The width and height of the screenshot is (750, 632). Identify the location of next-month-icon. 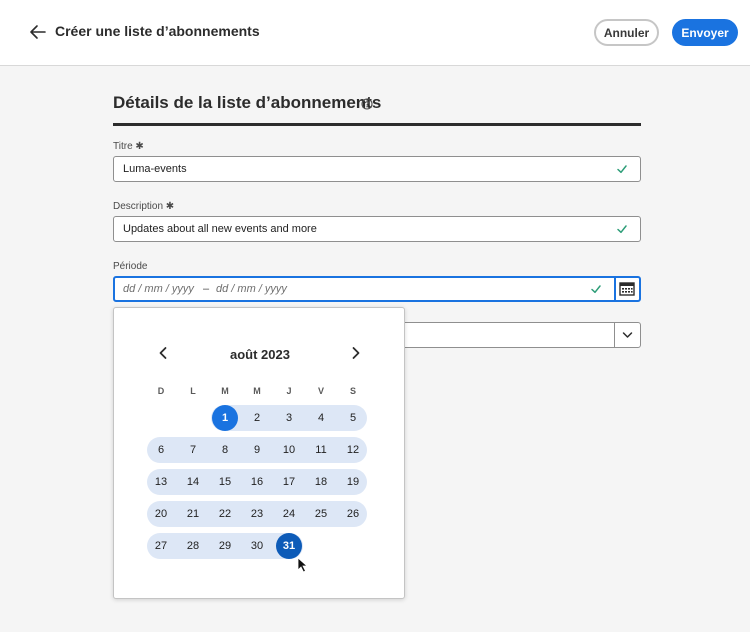
(356, 353).